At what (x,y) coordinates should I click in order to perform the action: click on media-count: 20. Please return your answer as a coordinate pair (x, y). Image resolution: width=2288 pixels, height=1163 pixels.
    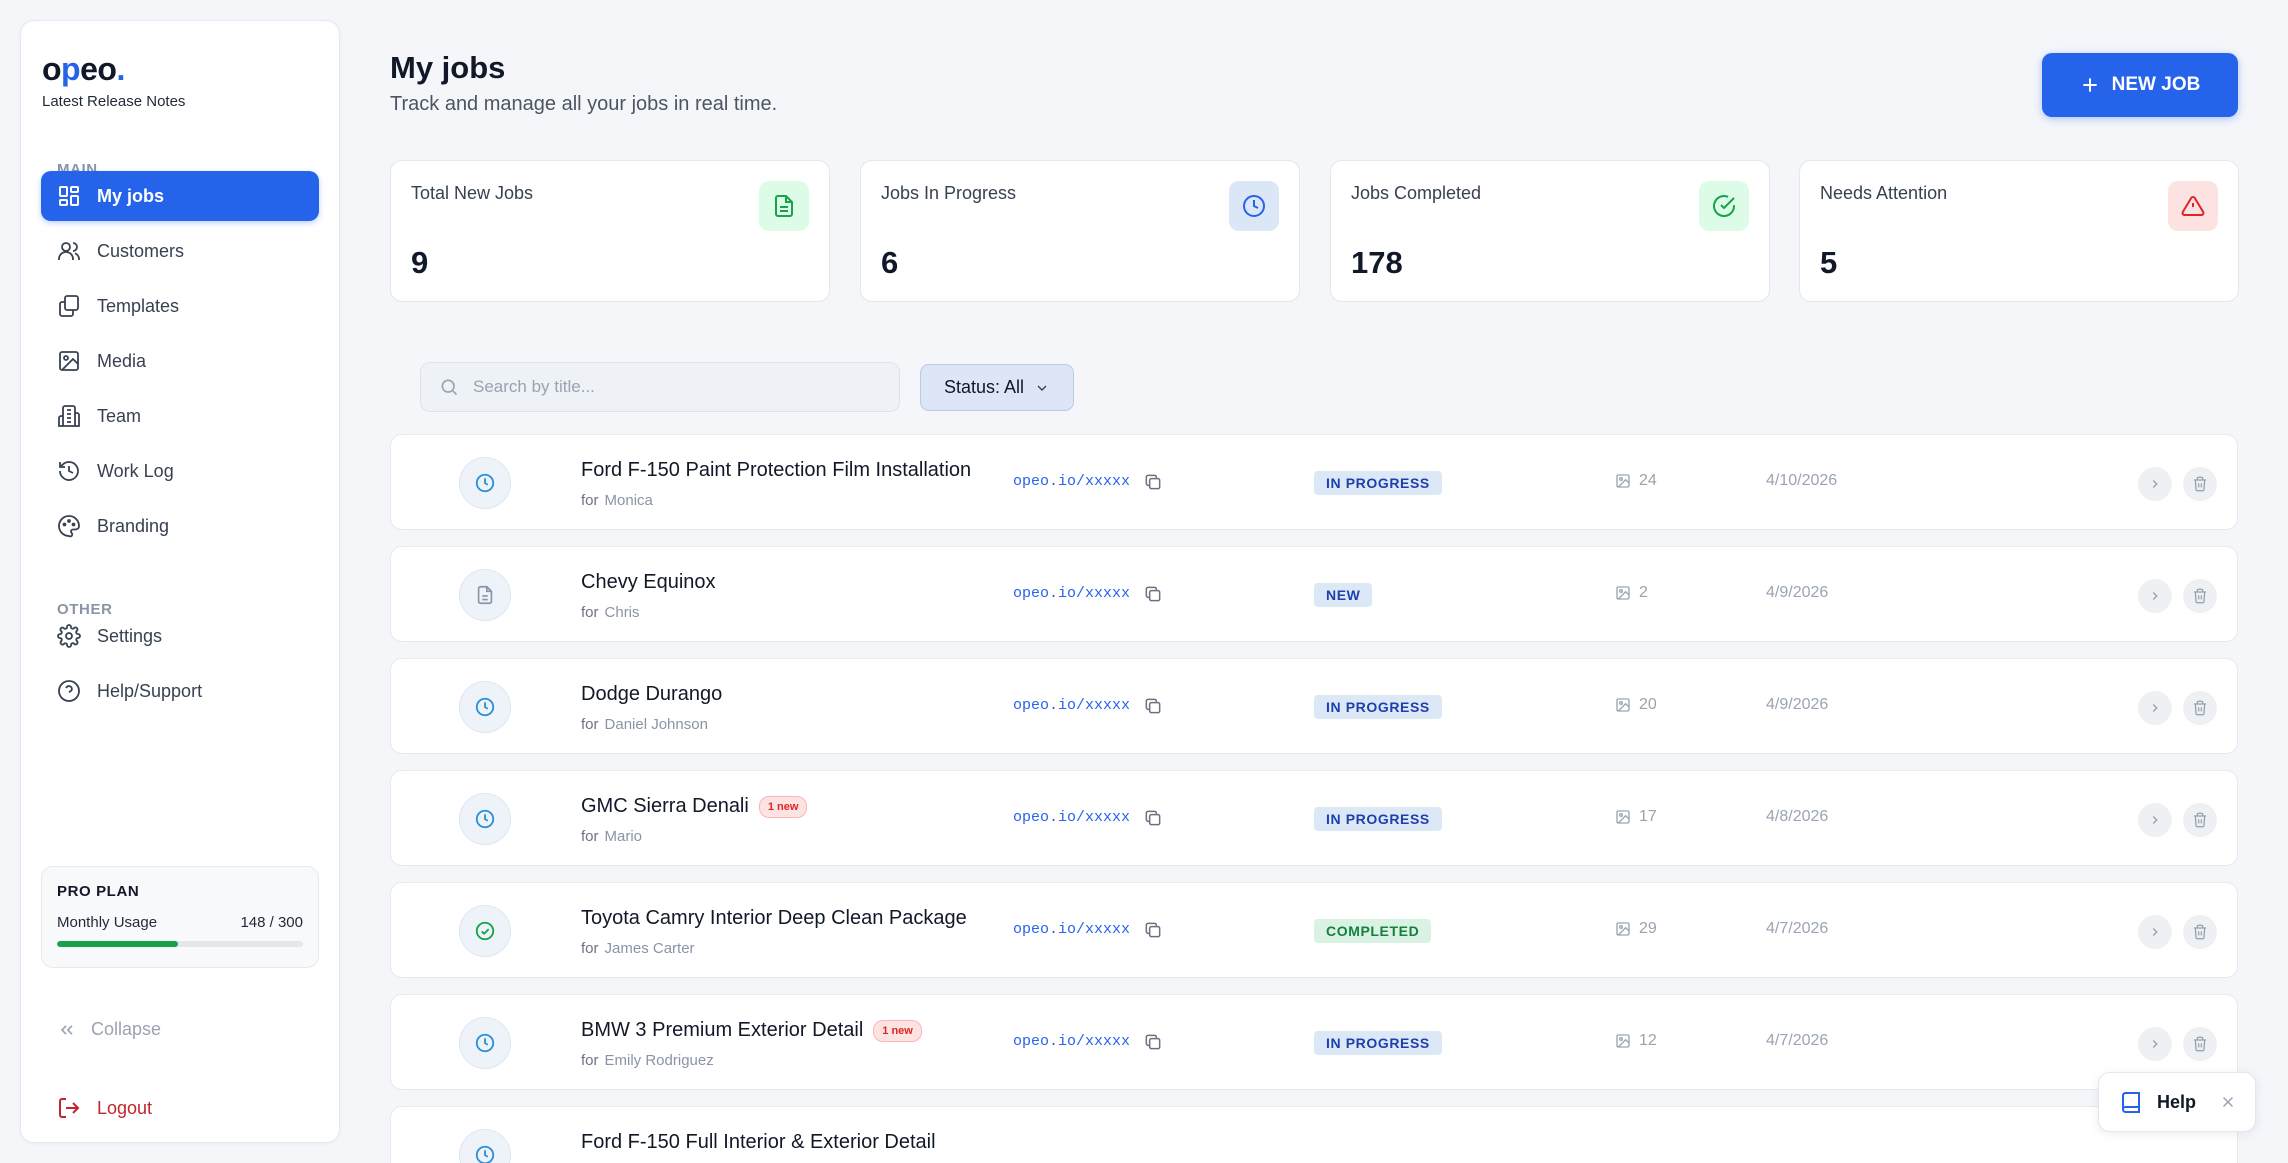
    Looking at the image, I should click on (1636, 705).